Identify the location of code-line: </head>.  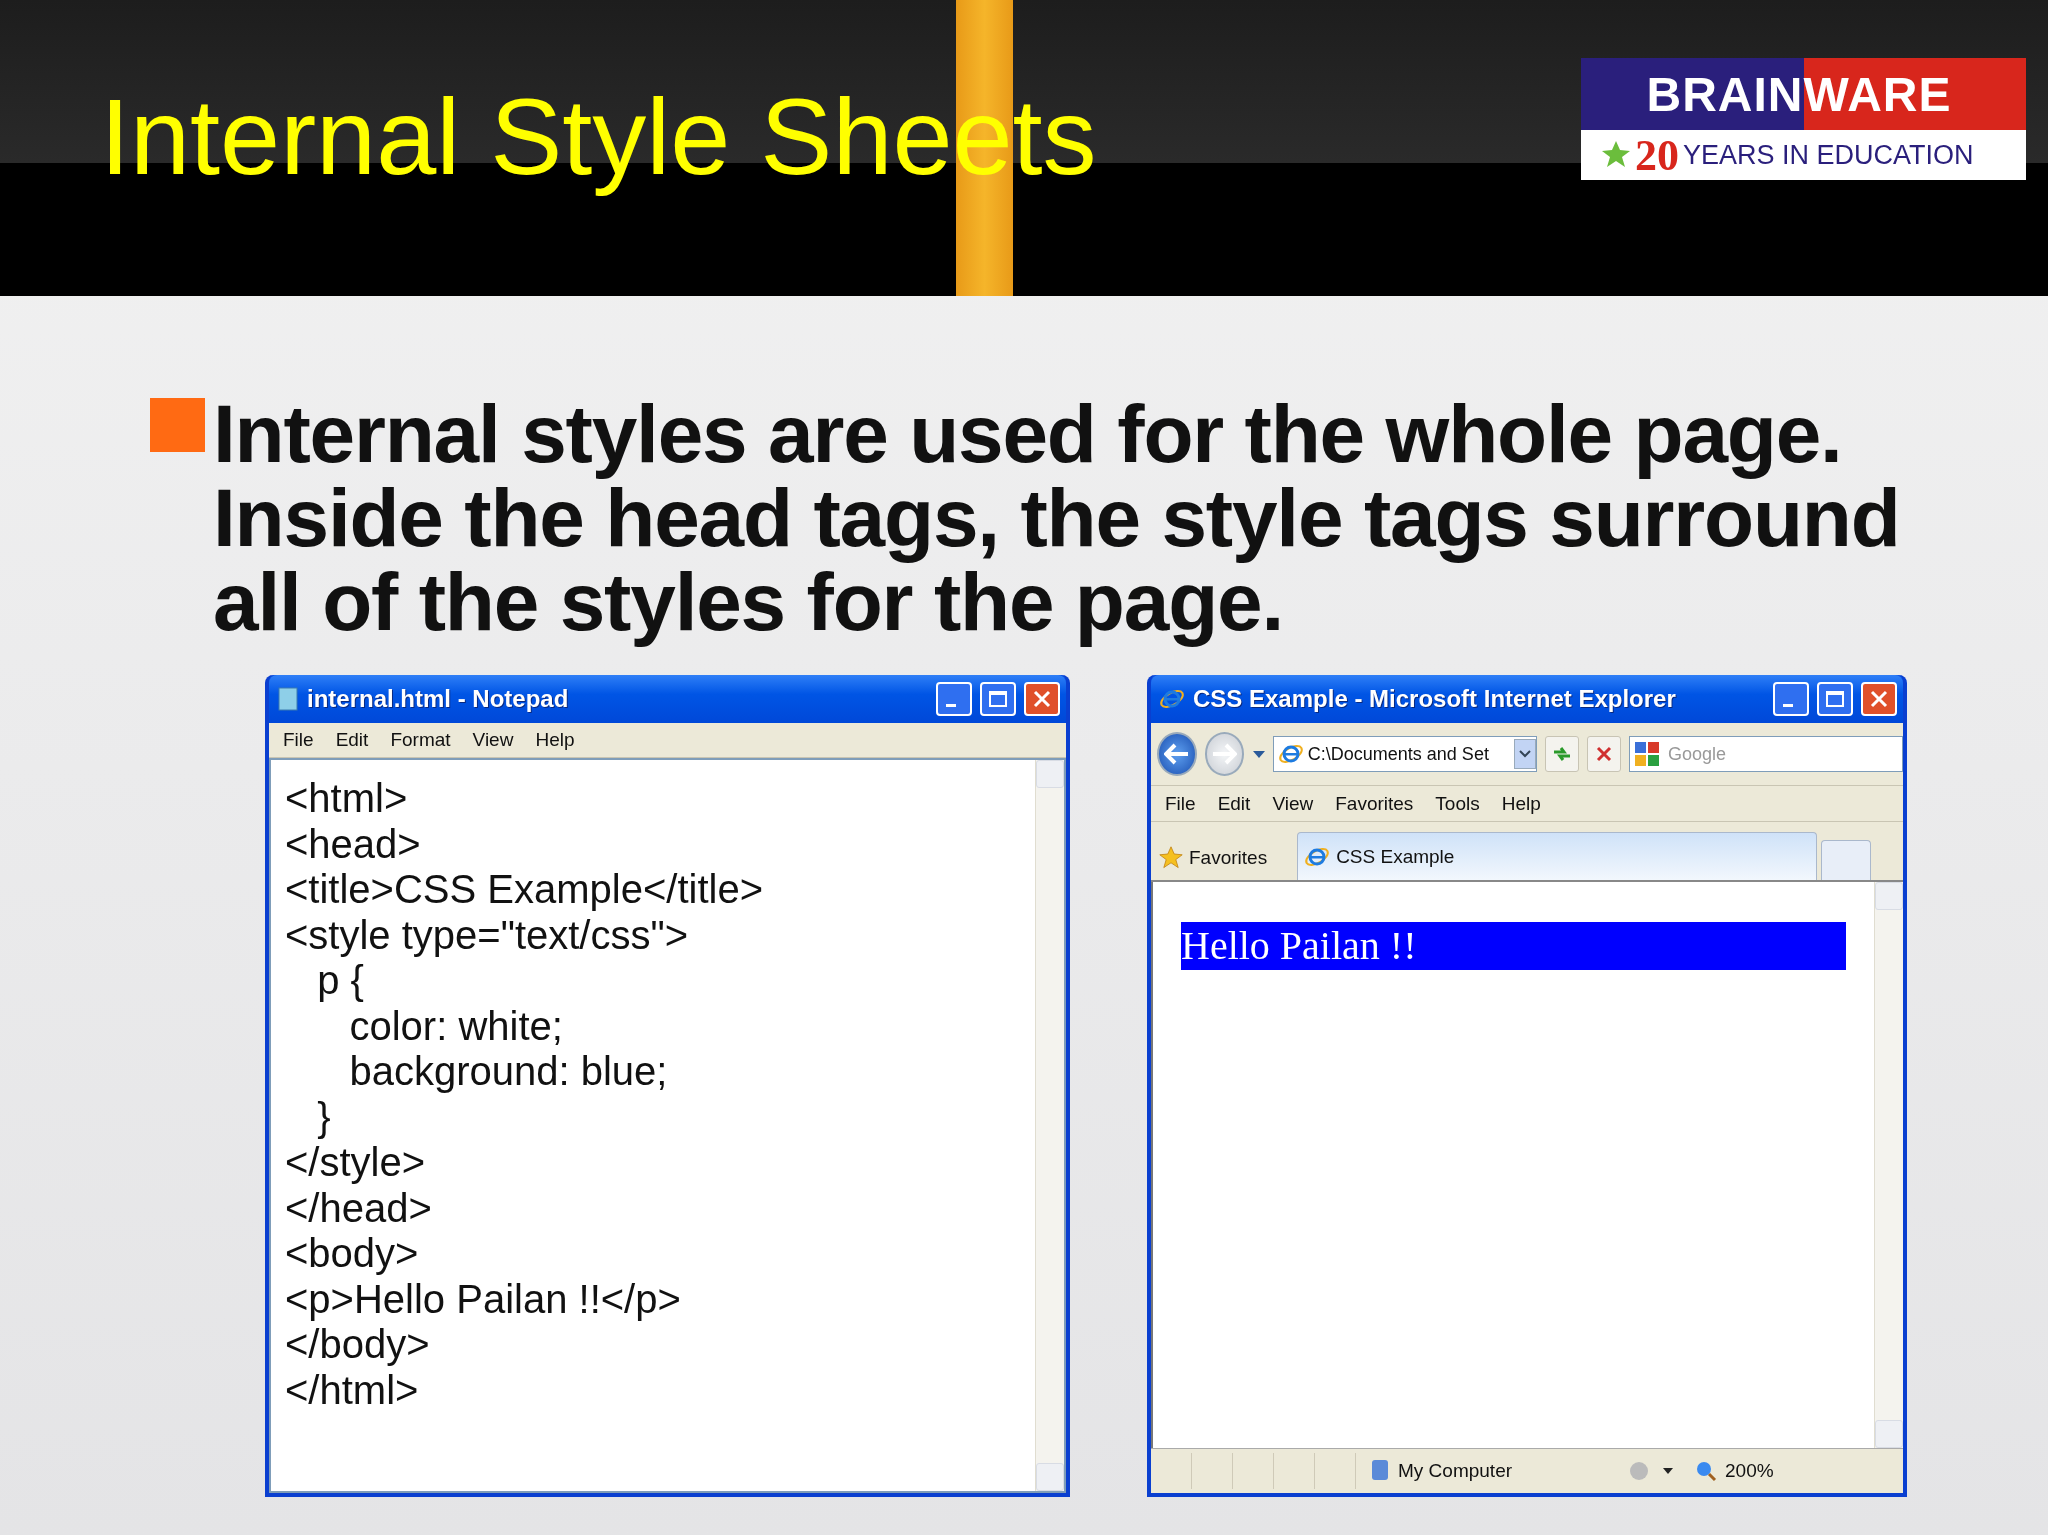
(359, 1208).